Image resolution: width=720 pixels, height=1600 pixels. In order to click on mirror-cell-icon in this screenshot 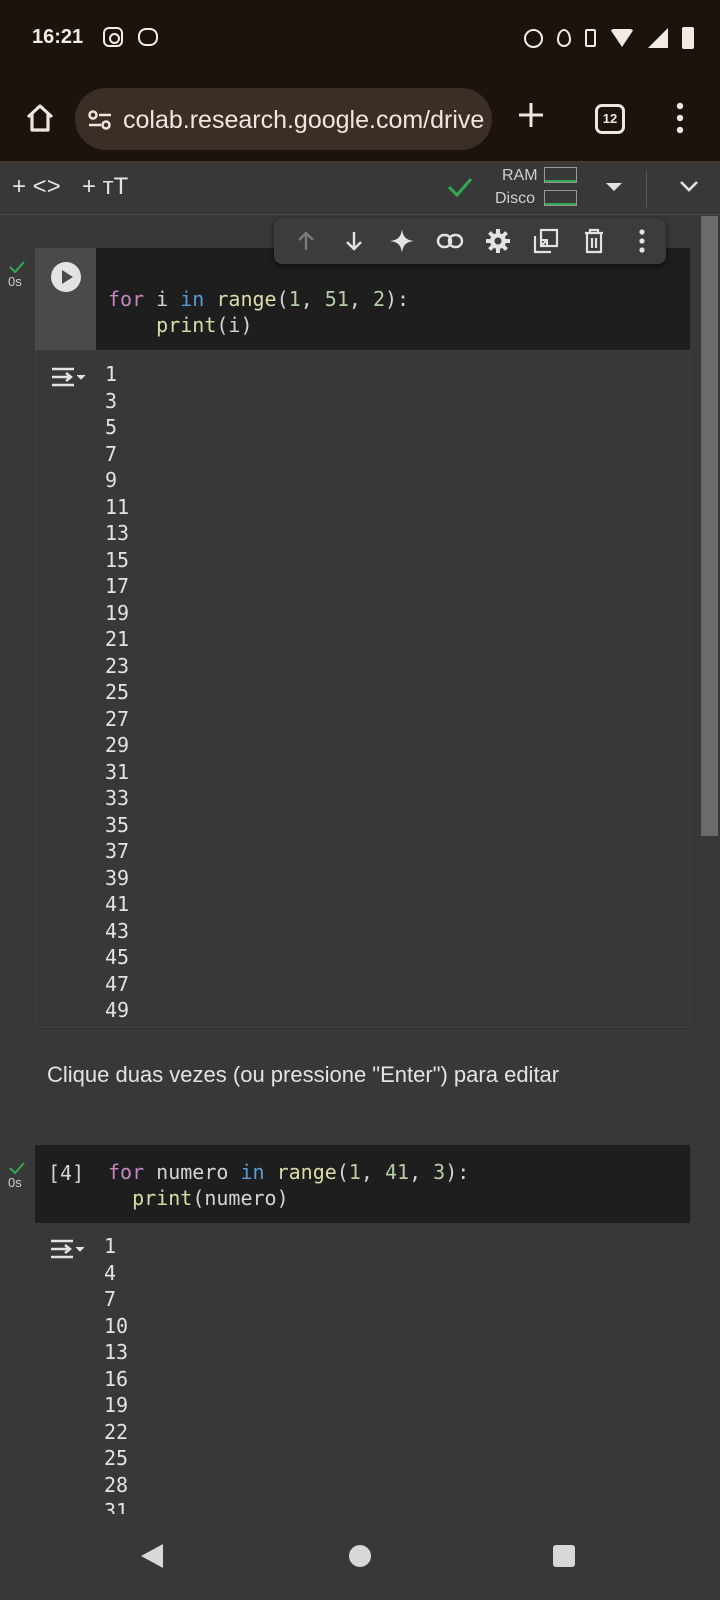, I will do `click(546, 241)`.